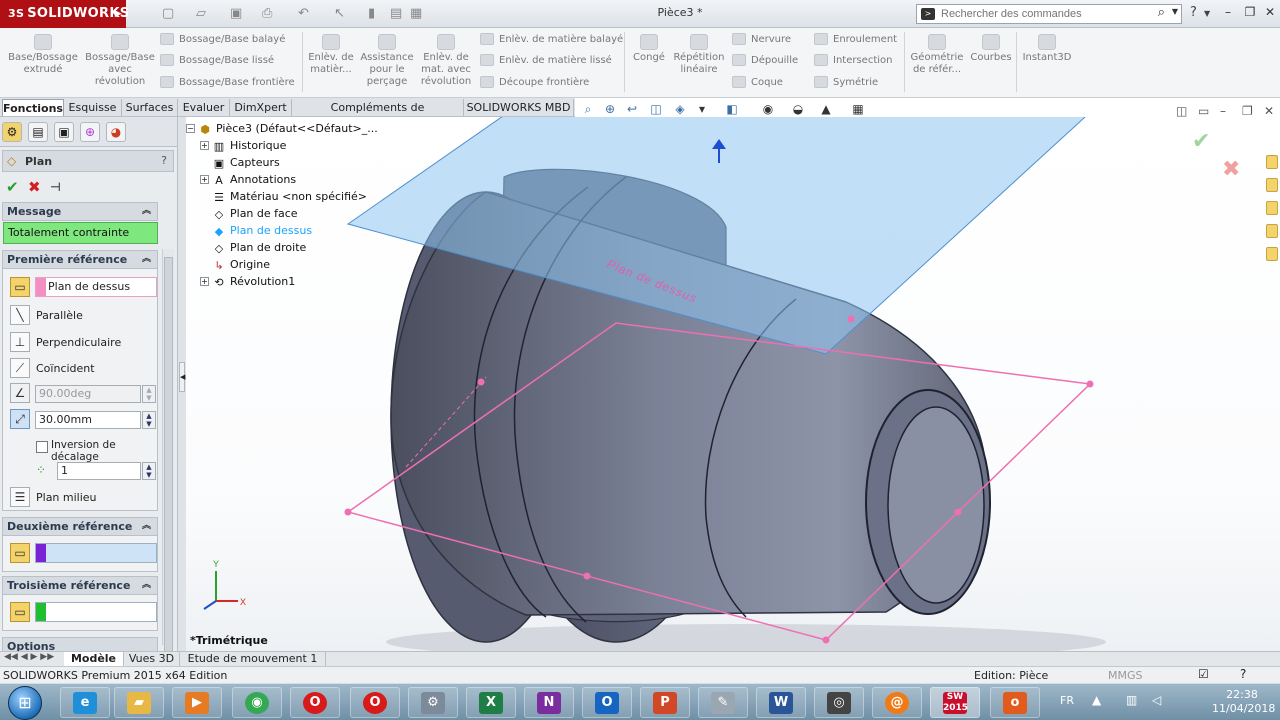 Image resolution: width=1280 pixels, height=720 pixels. I want to click on ok-check-icon: ✔, so click(12, 187).